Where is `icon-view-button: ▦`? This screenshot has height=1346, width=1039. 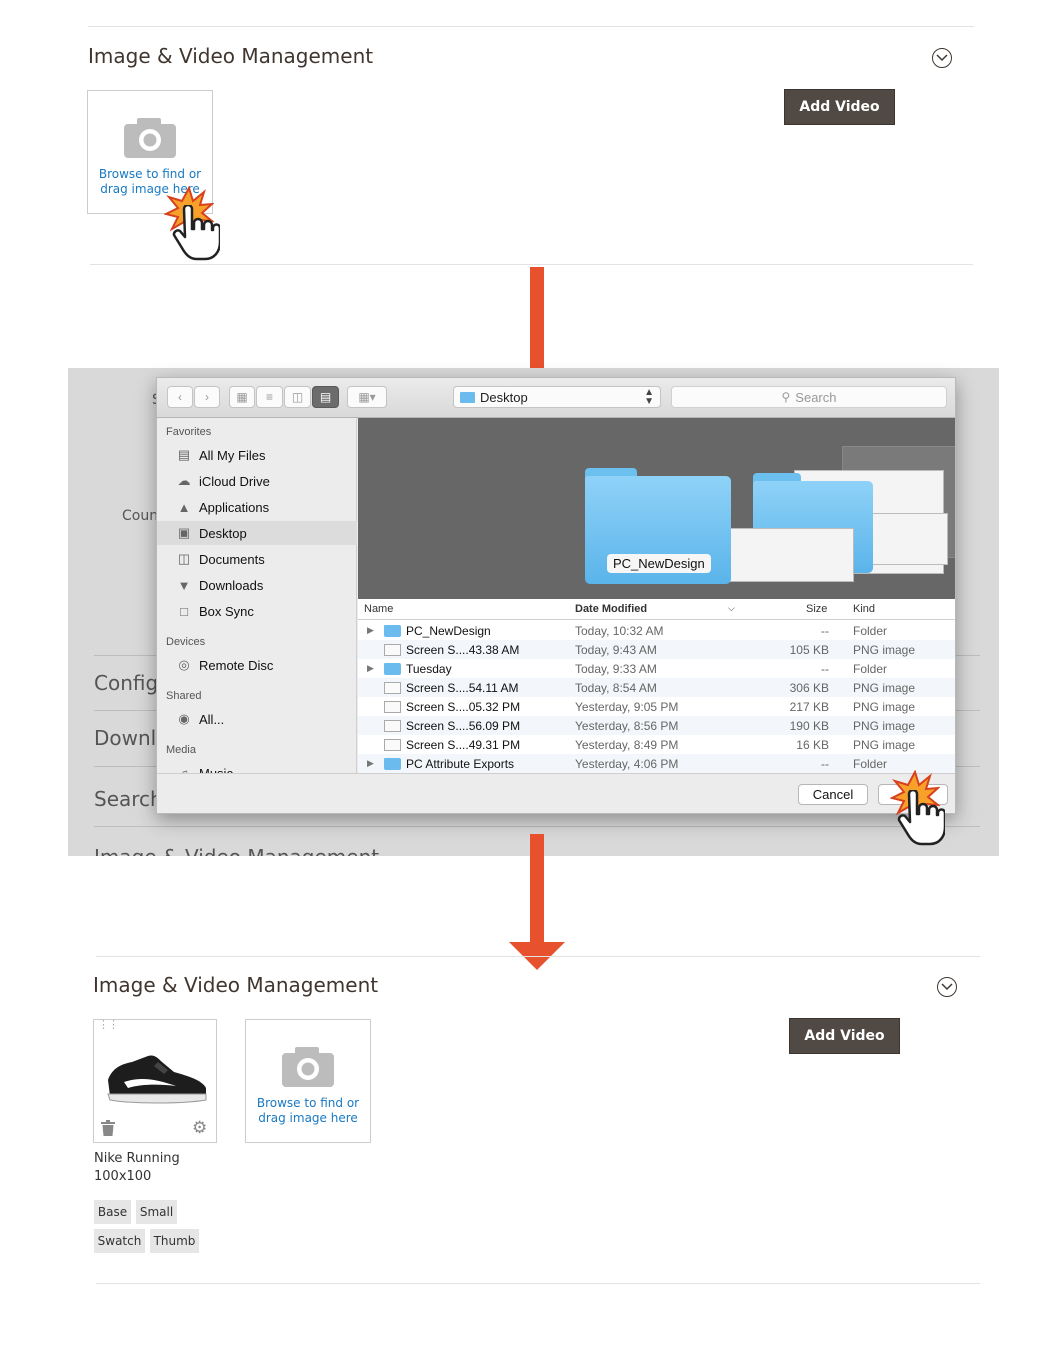
icon-view-button: ▦ is located at coordinates (242, 397).